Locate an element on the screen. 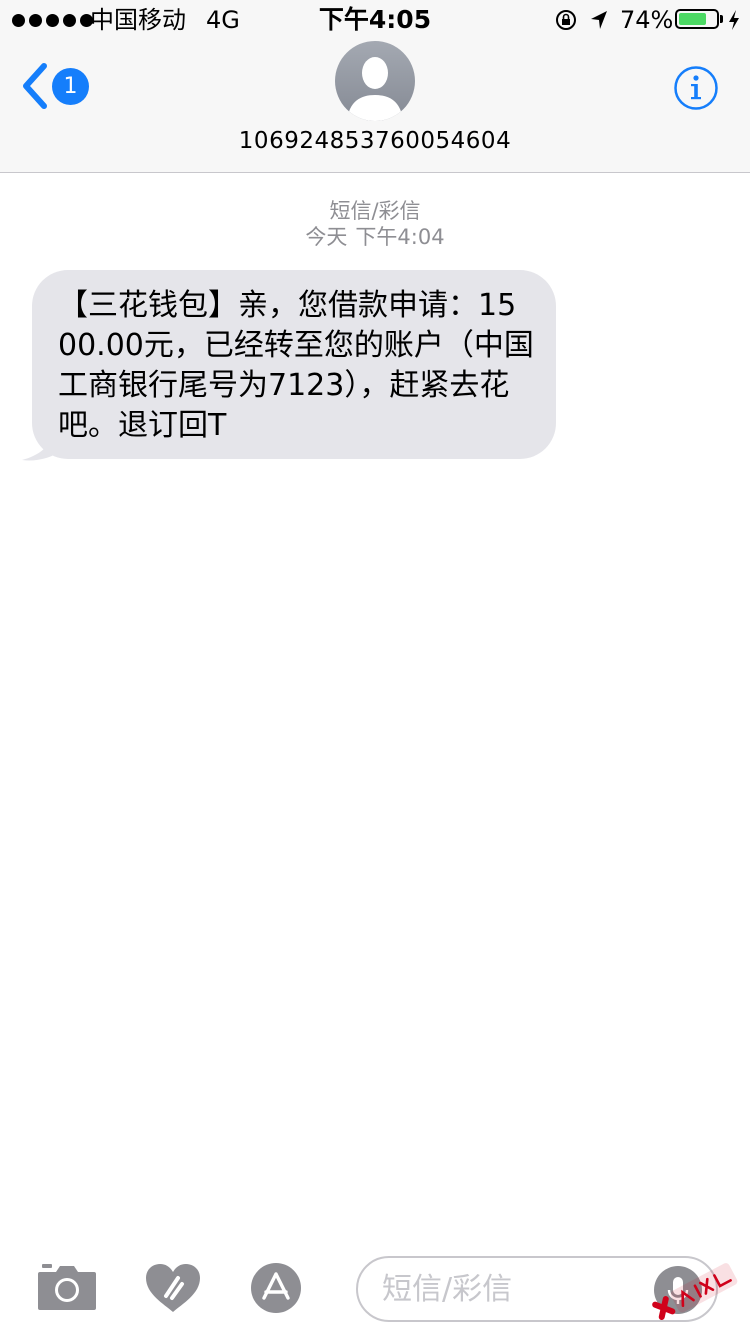  app-store-icon is located at coordinates (276, 1288).